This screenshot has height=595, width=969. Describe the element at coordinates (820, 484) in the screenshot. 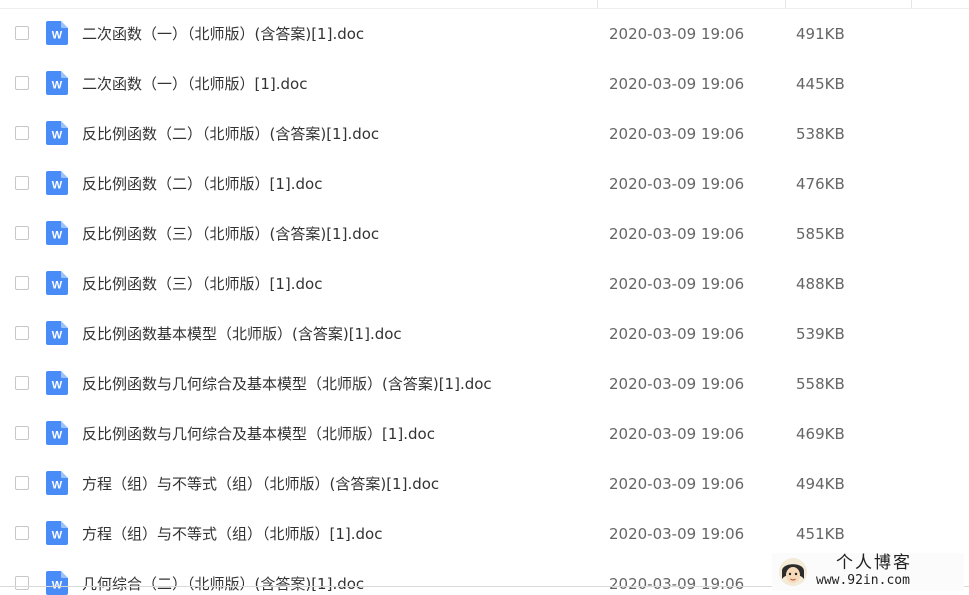

I see `file-size: 494KB` at that location.